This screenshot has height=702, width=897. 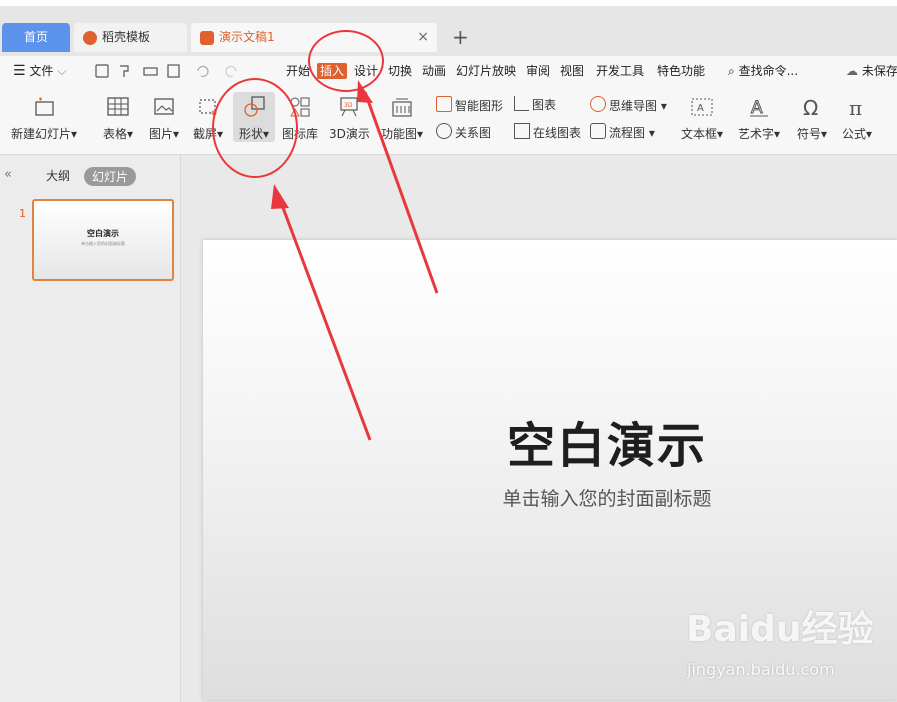 What do you see at coordinates (401, 192) in the screenshot?
I see `arrow-to-insert-menu` at bounding box center [401, 192].